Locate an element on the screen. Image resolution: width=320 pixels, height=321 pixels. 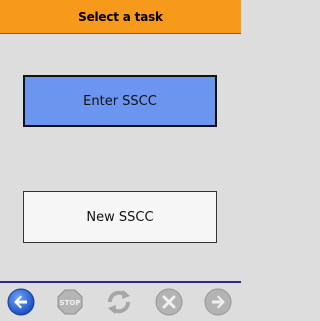
stop-icon-label: STOP is located at coordinates (70, 303).